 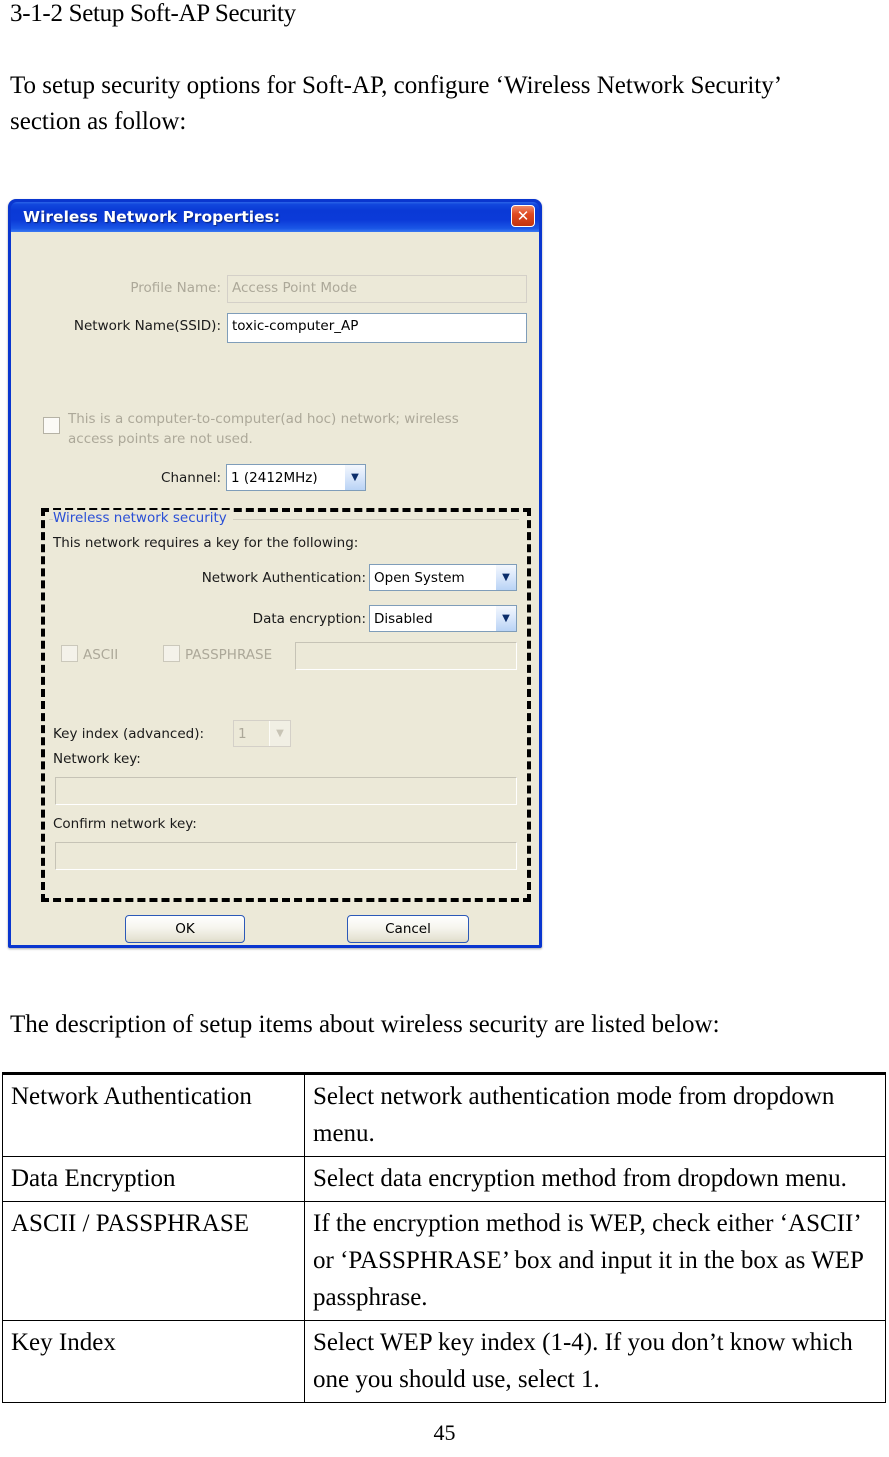 What do you see at coordinates (143, 518) in the screenshot?
I see `security-groupbox-title: Wireless network security` at bounding box center [143, 518].